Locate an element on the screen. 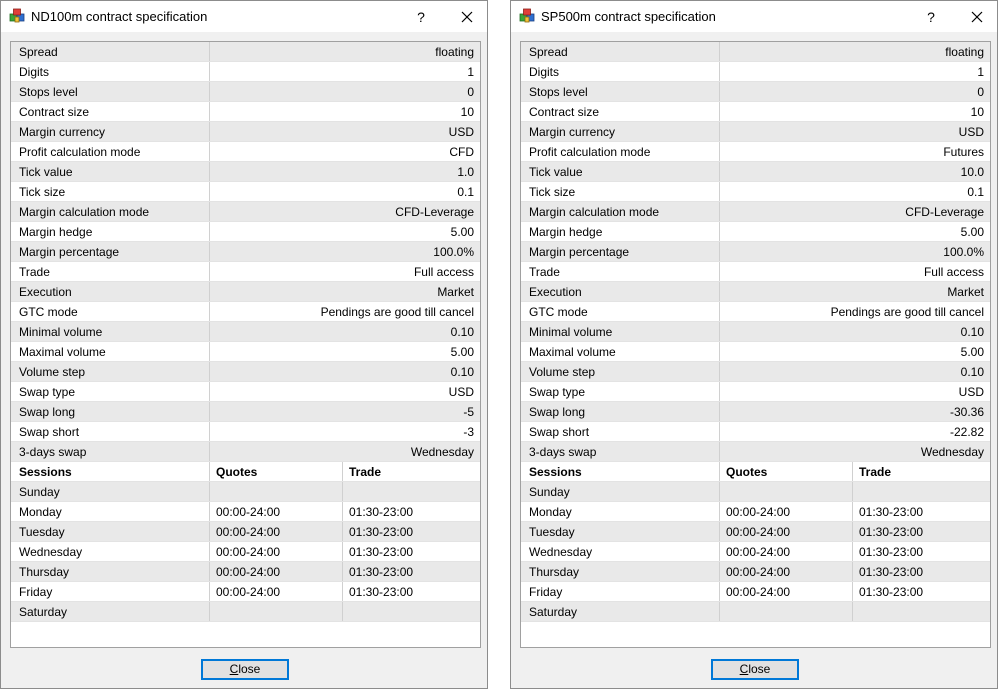 The width and height of the screenshot is (1007, 691). property-value: 100.0% is located at coordinates (453, 252).